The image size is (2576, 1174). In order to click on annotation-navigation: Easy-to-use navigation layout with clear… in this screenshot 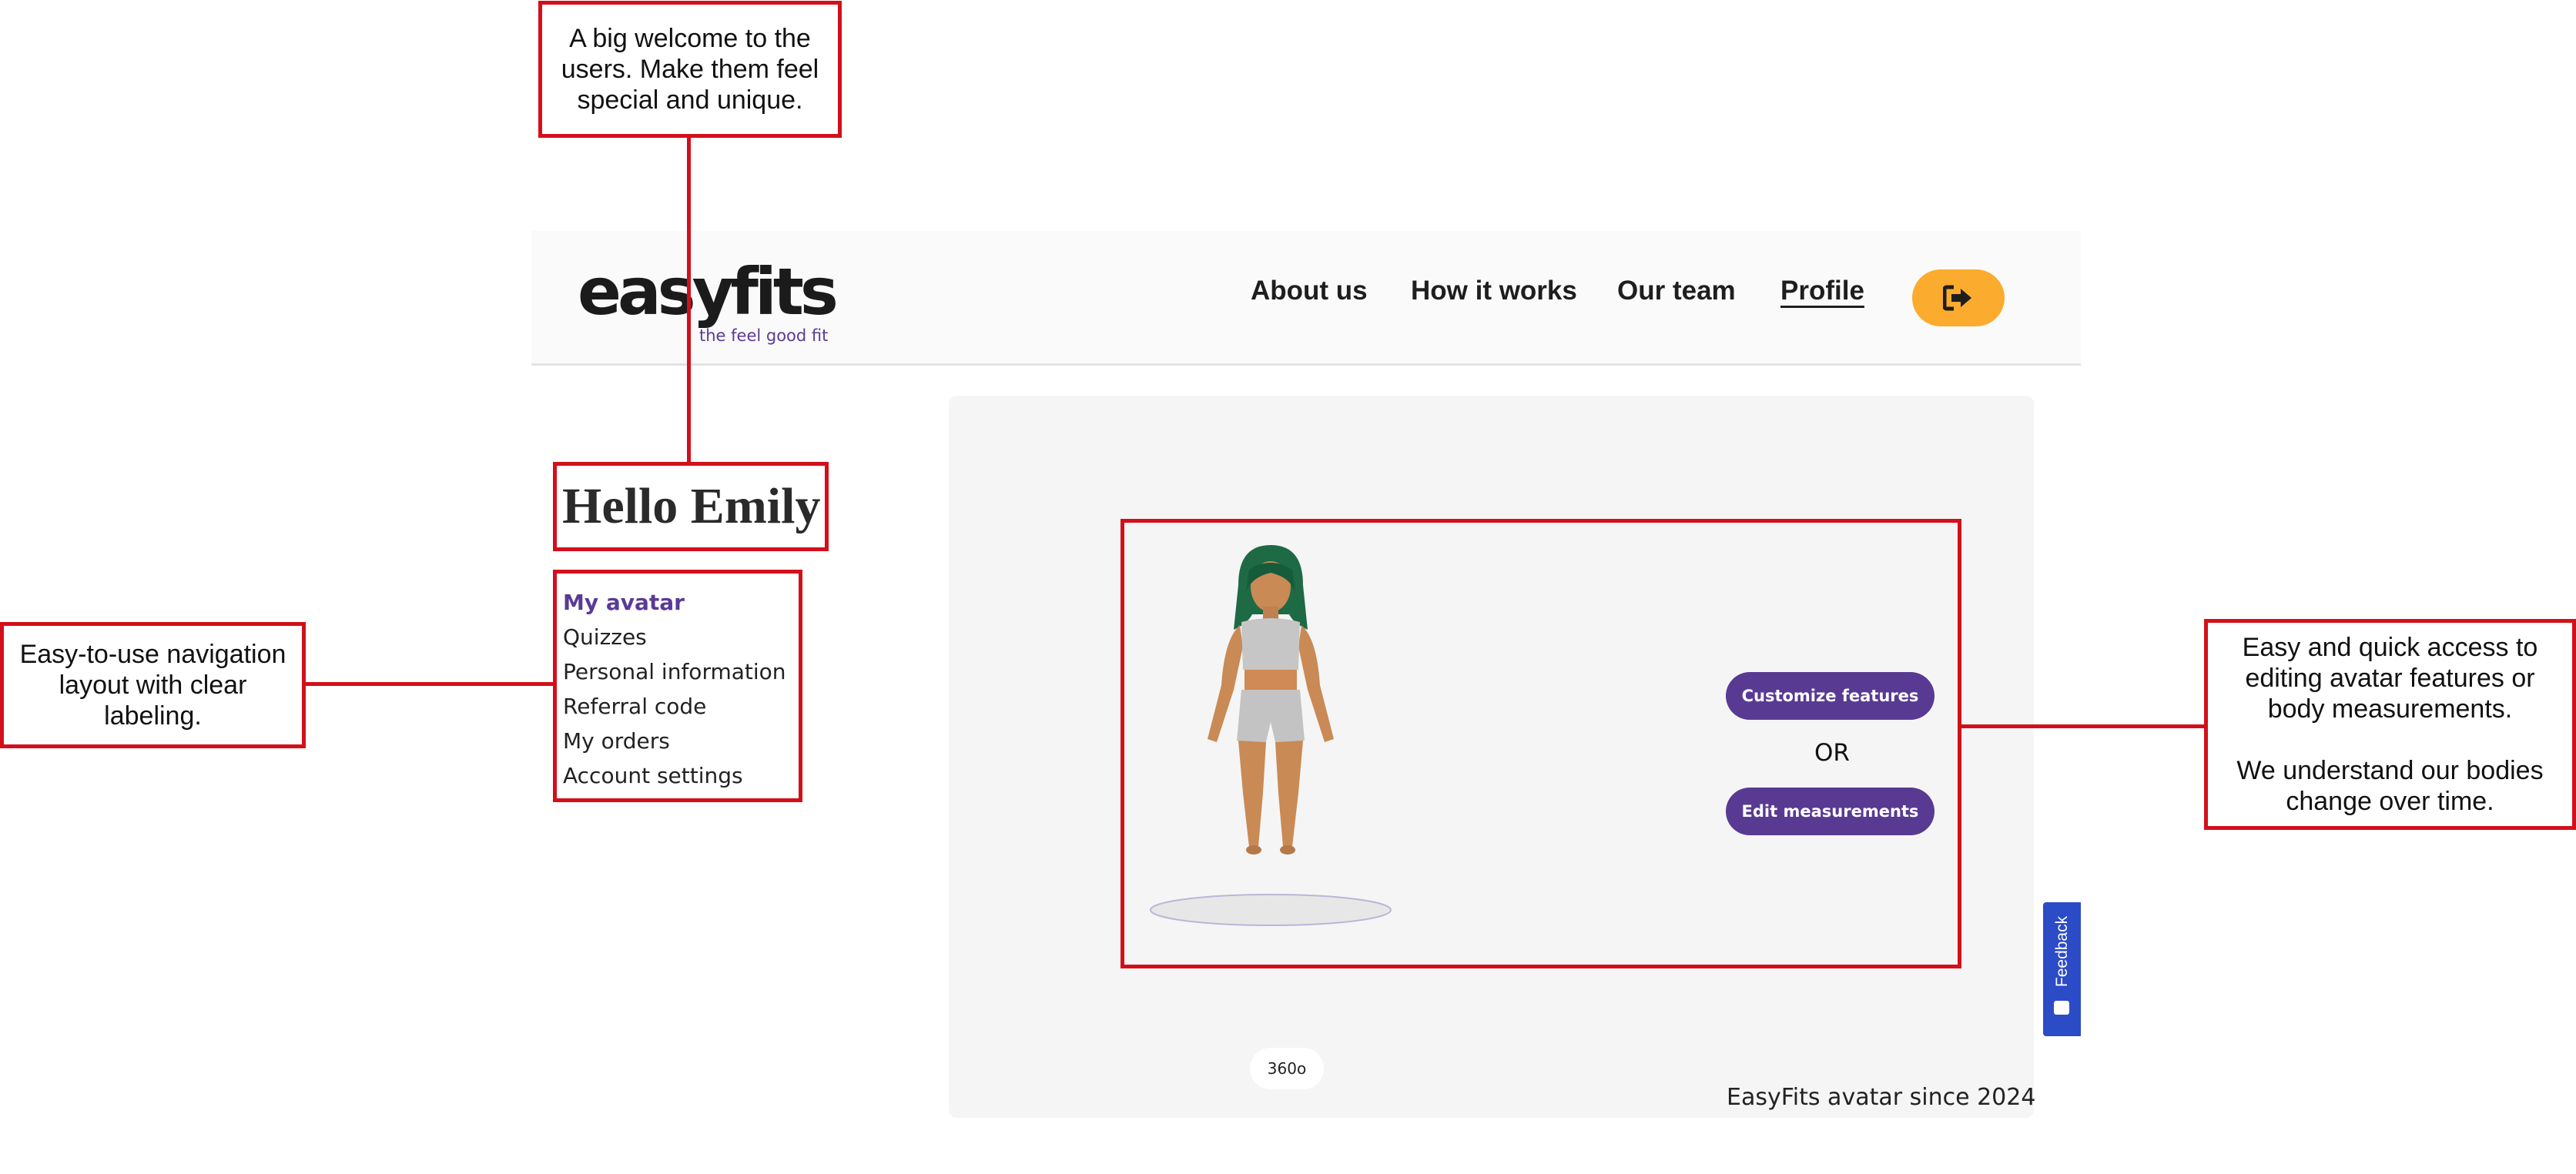, I will do `click(153, 685)`.